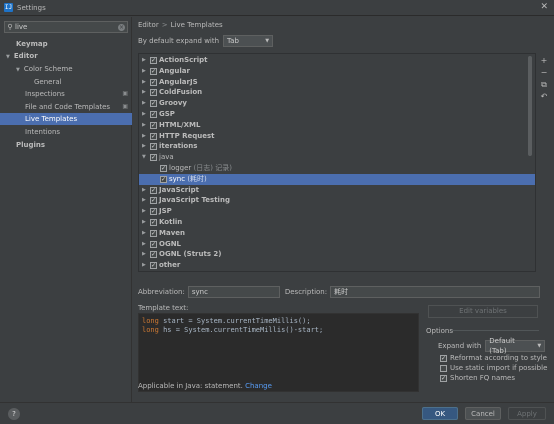 This screenshot has height=424, width=554. I want to click on template-group-row: ▶ ✓ HTML/XML, so click(337, 125).